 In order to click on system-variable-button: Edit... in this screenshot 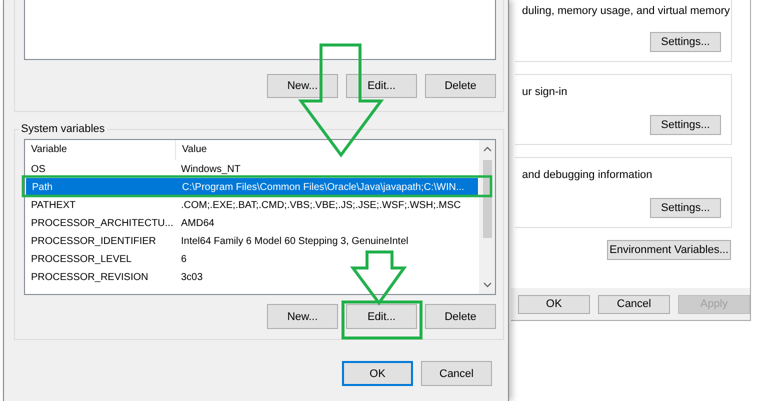, I will do `click(381, 316)`.